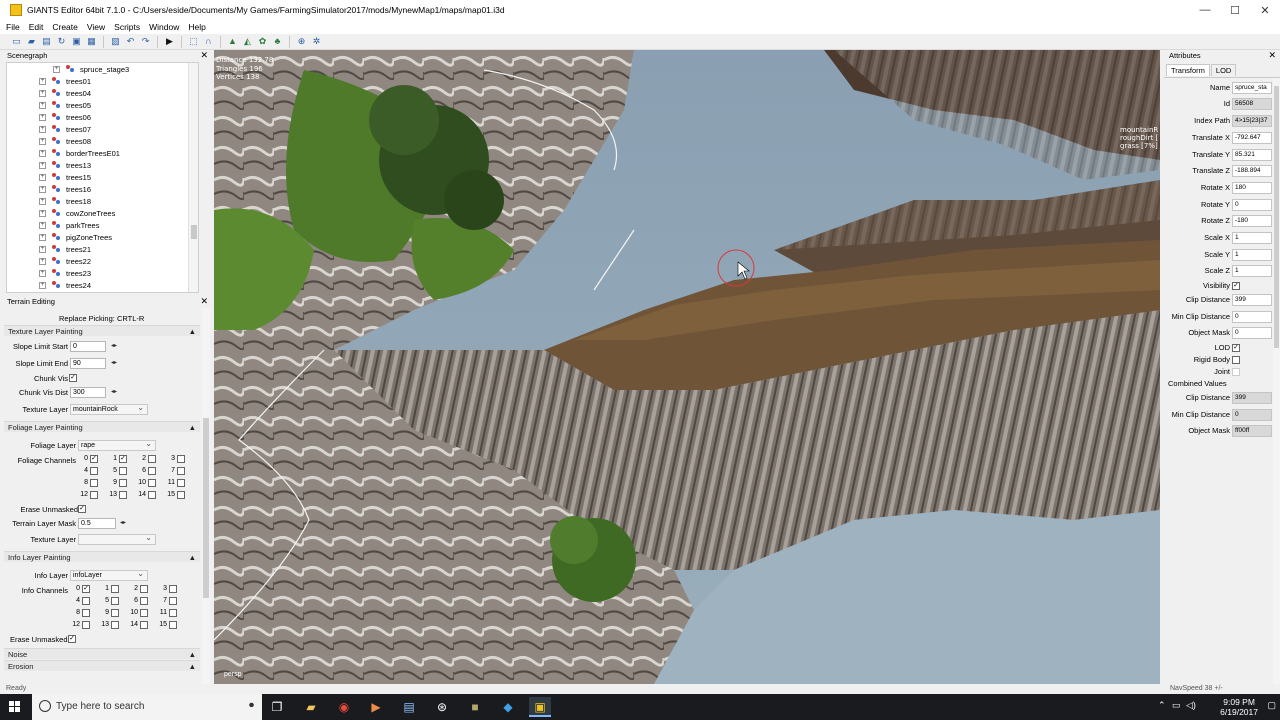  What do you see at coordinates (206, 508) in the screenshot?
I see `scrollbar-thumb` at bounding box center [206, 508].